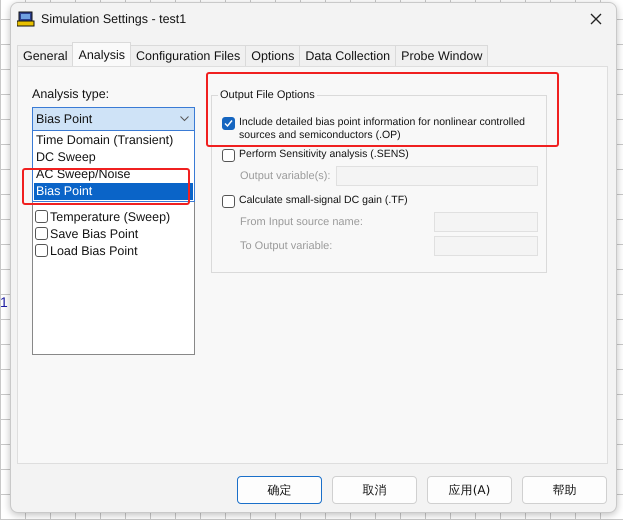 This screenshot has width=623, height=520. Describe the element at coordinates (94, 233) in the screenshot. I see `checkbox-label: Save Bias Point` at that location.